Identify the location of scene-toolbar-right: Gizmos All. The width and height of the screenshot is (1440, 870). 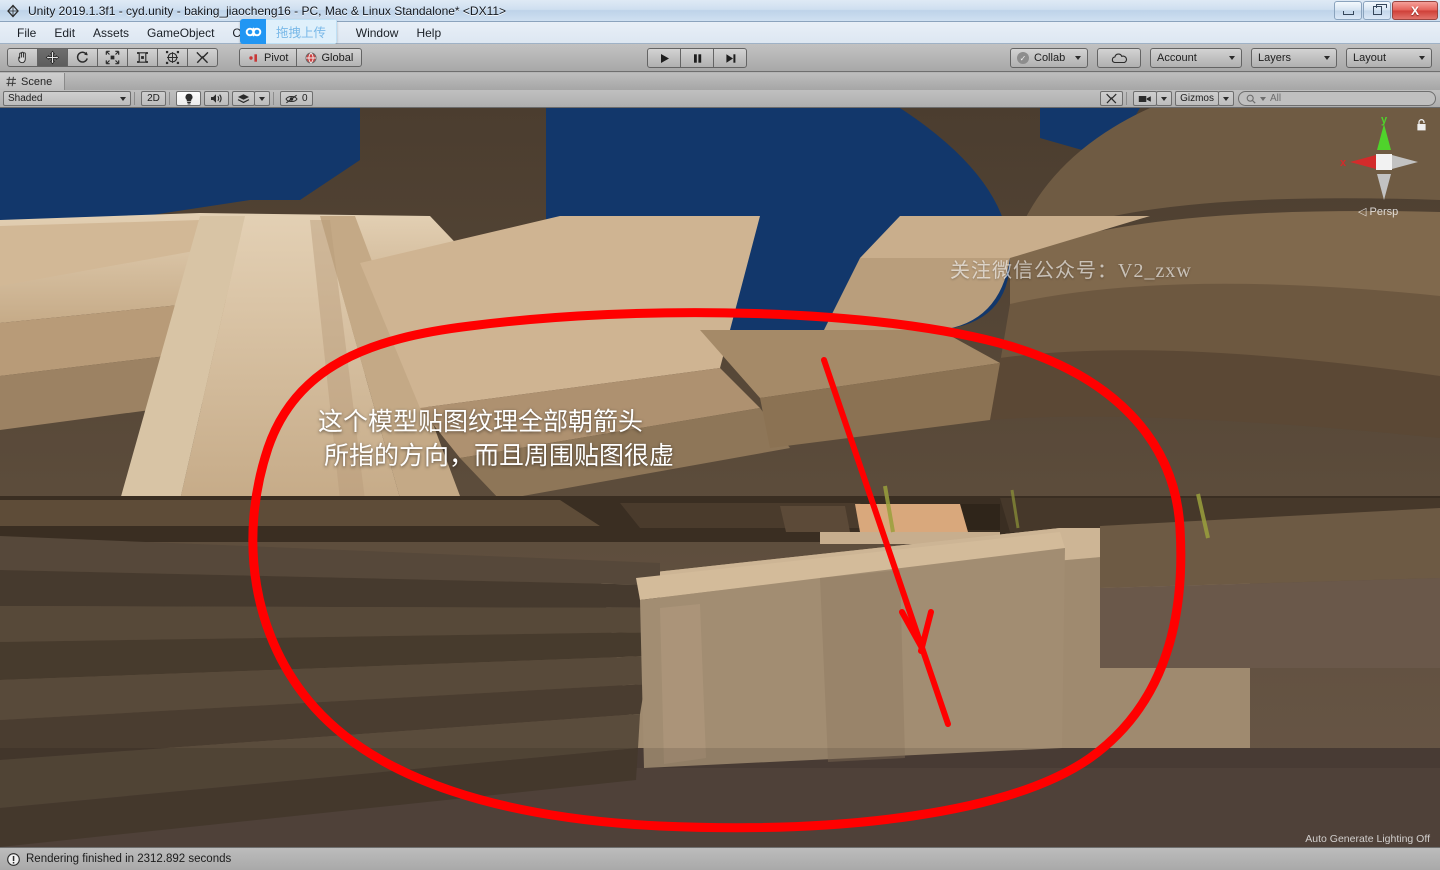
(1266, 98).